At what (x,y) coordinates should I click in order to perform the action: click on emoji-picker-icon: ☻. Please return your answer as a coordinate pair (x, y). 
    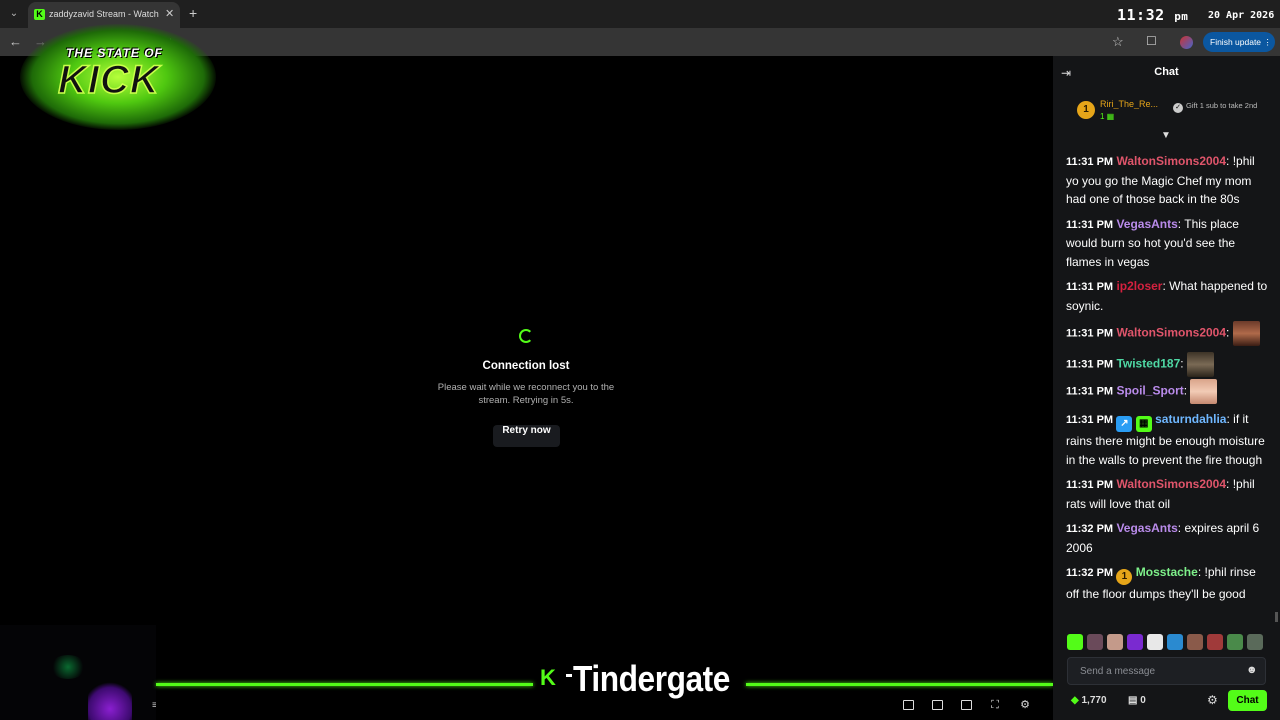
    Looking at the image, I should click on (1252, 670).